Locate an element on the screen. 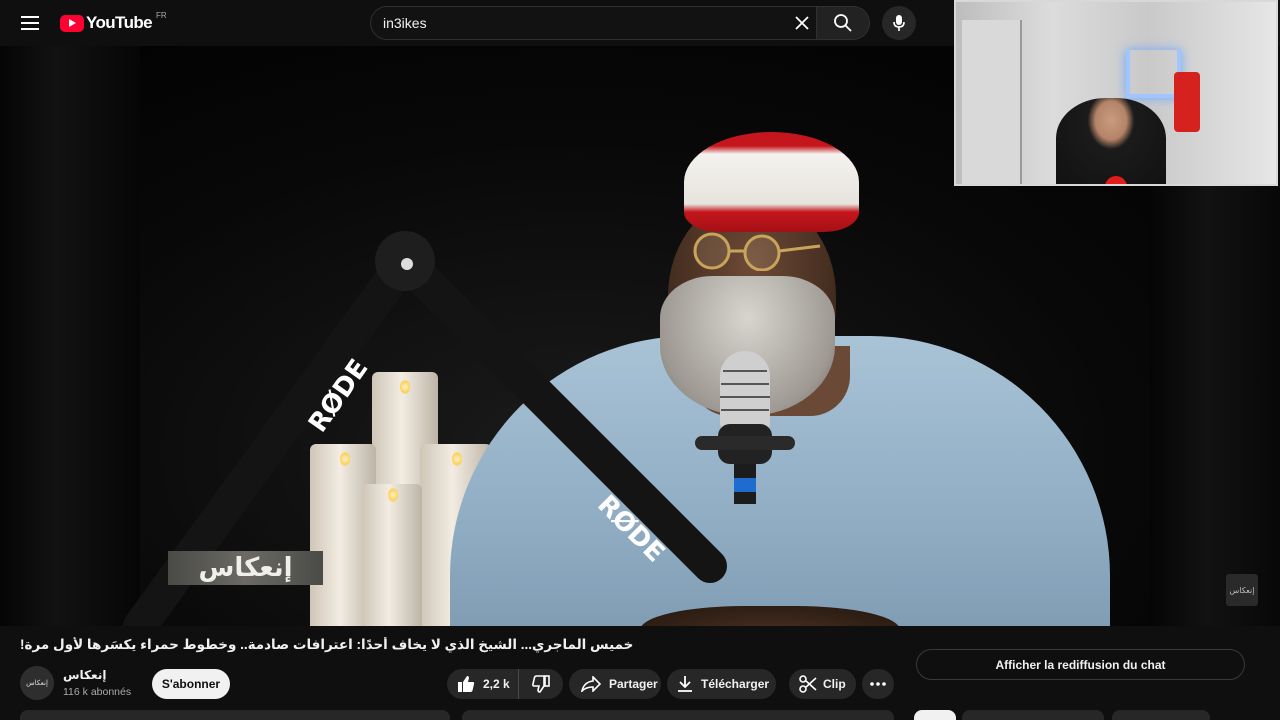 This screenshot has height=720, width=1280. menu-icon is located at coordinates (30, 23).